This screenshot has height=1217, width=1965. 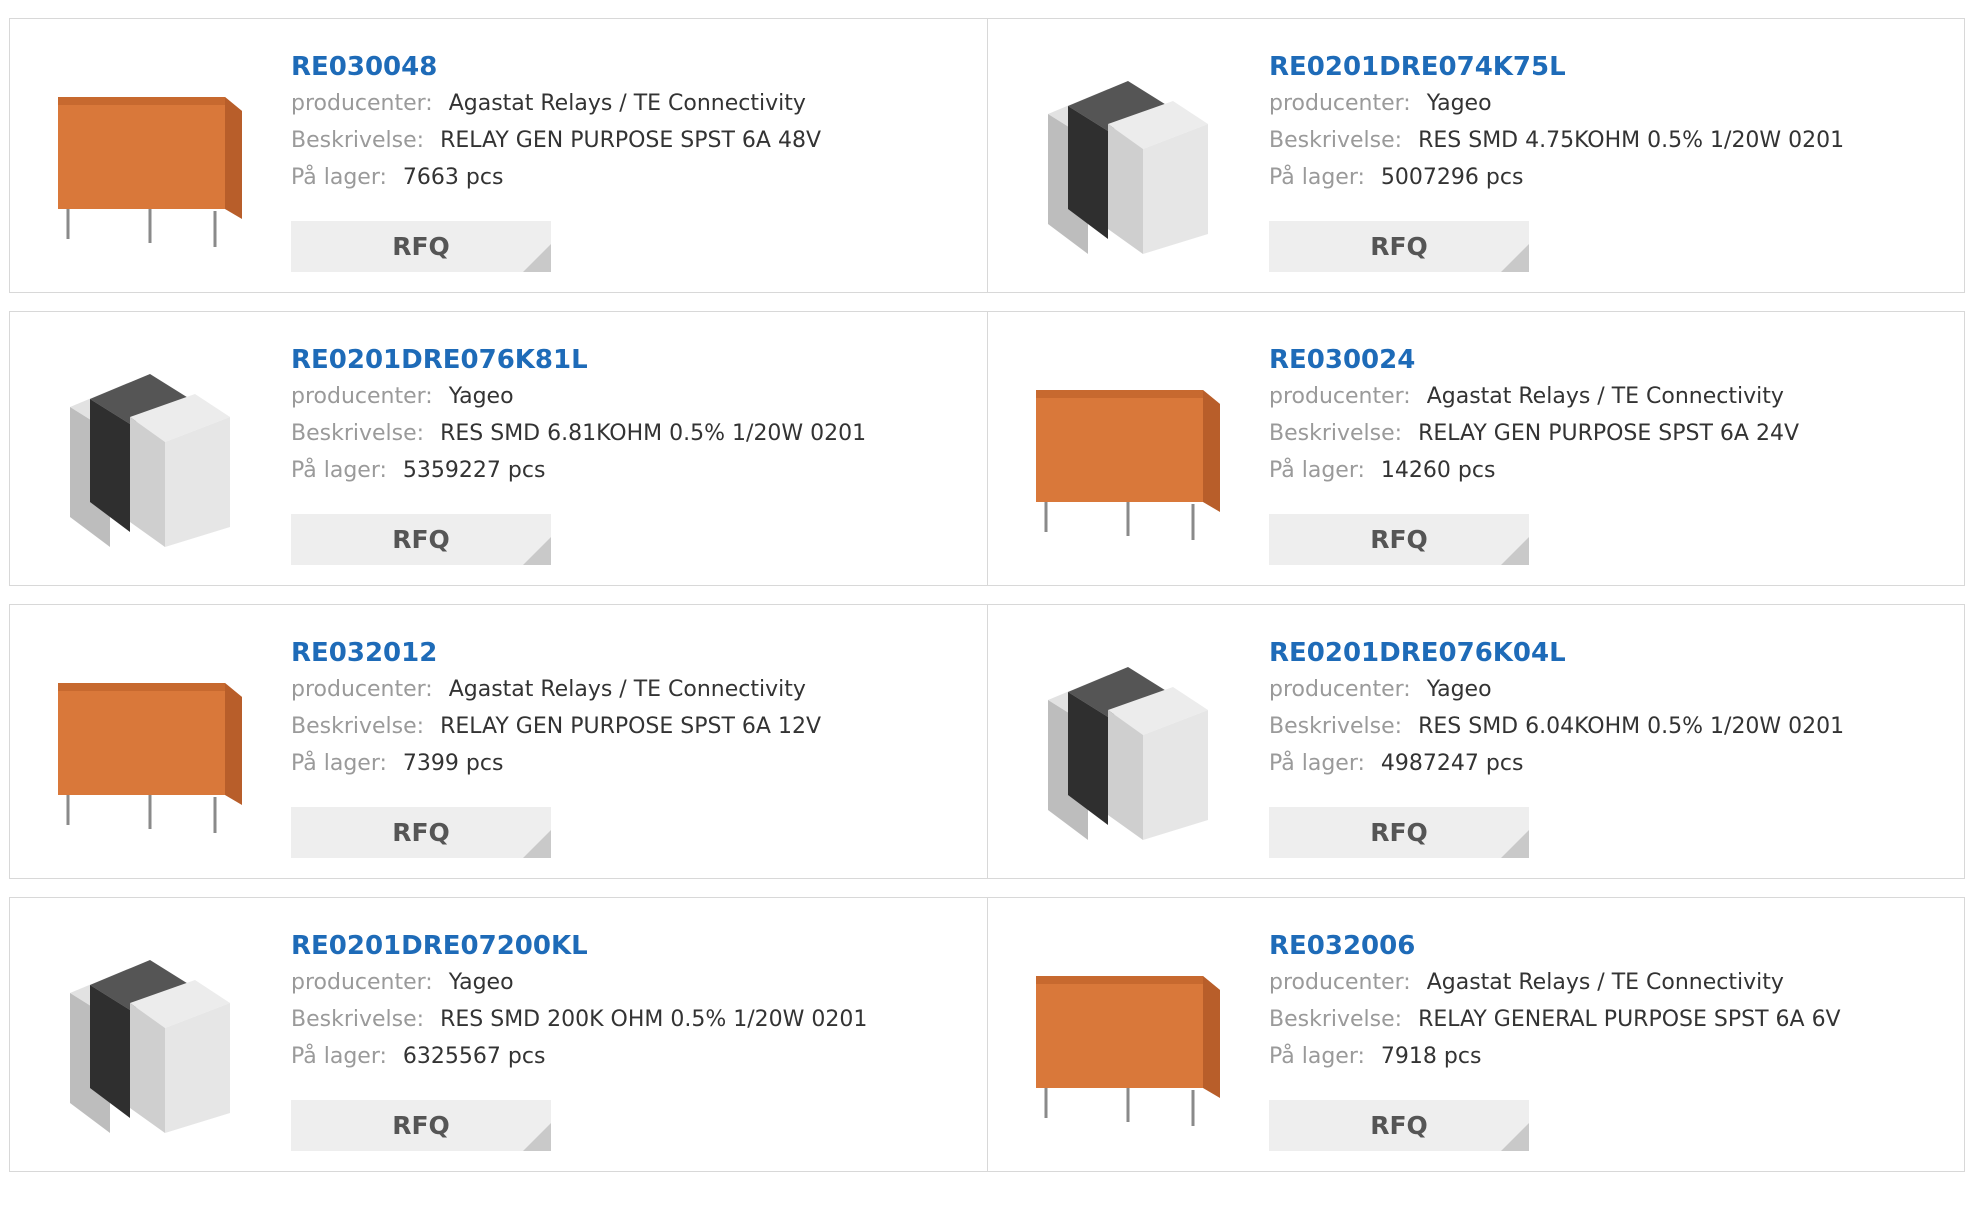 I want to click on description-value: RES SMD 6.04KOHM 0.5% 1/20W 0201, so click(x=1631, y=726).